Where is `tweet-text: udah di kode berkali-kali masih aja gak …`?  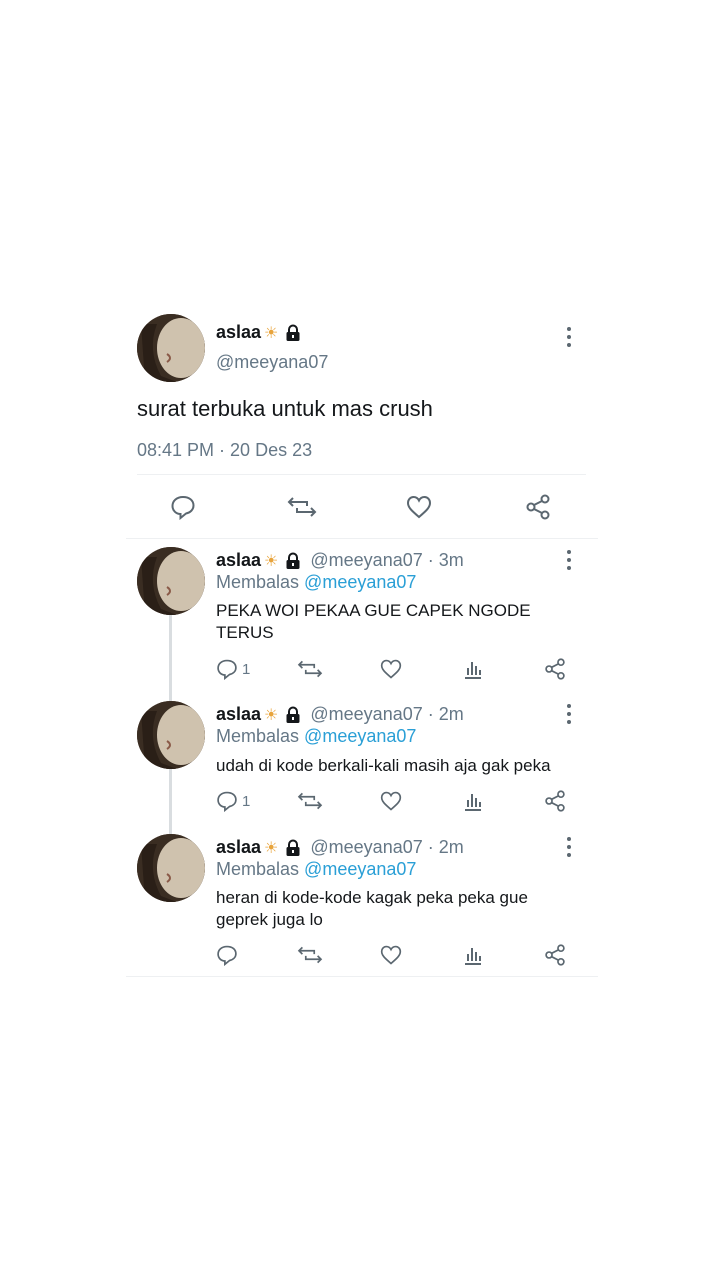
tweet-text: udah di kode berkali-kali masih aja gak … is located at coordinates (383, 765).